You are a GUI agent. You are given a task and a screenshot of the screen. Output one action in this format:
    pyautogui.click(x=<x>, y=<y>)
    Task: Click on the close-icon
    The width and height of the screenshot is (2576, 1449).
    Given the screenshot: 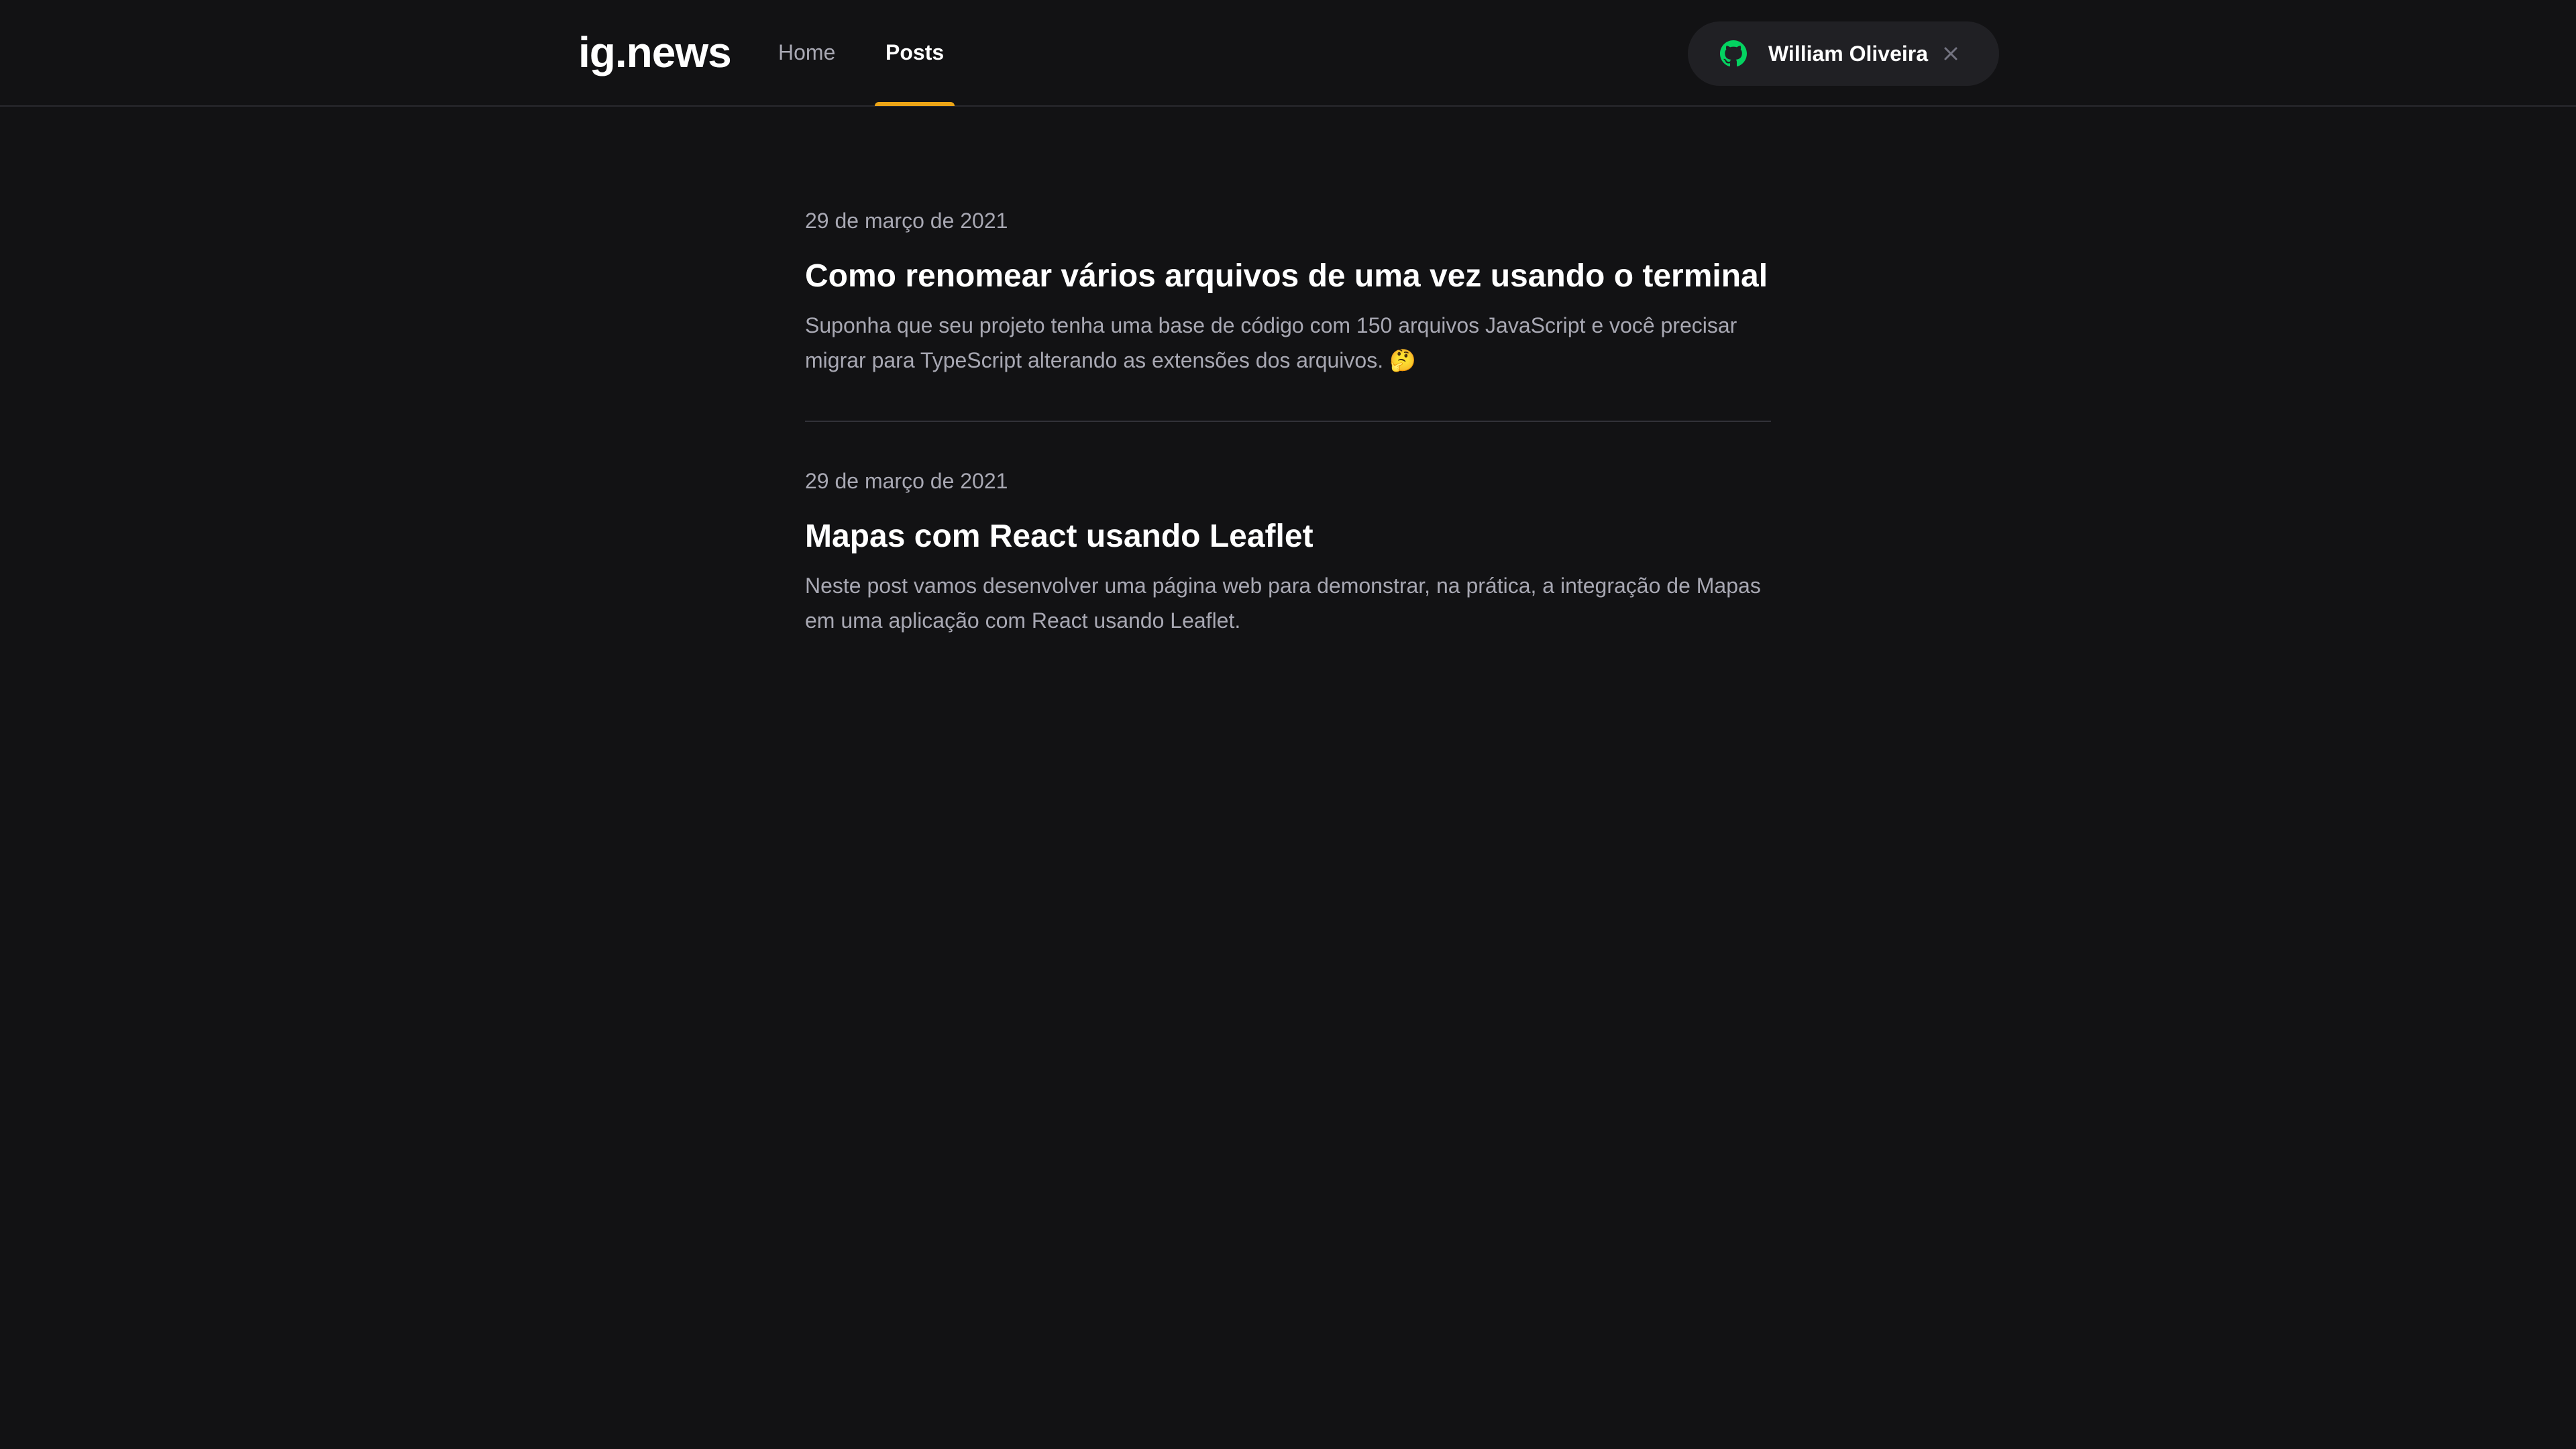 What is the action you would take?
    pyautogui.click(x=1951, y=53)
    